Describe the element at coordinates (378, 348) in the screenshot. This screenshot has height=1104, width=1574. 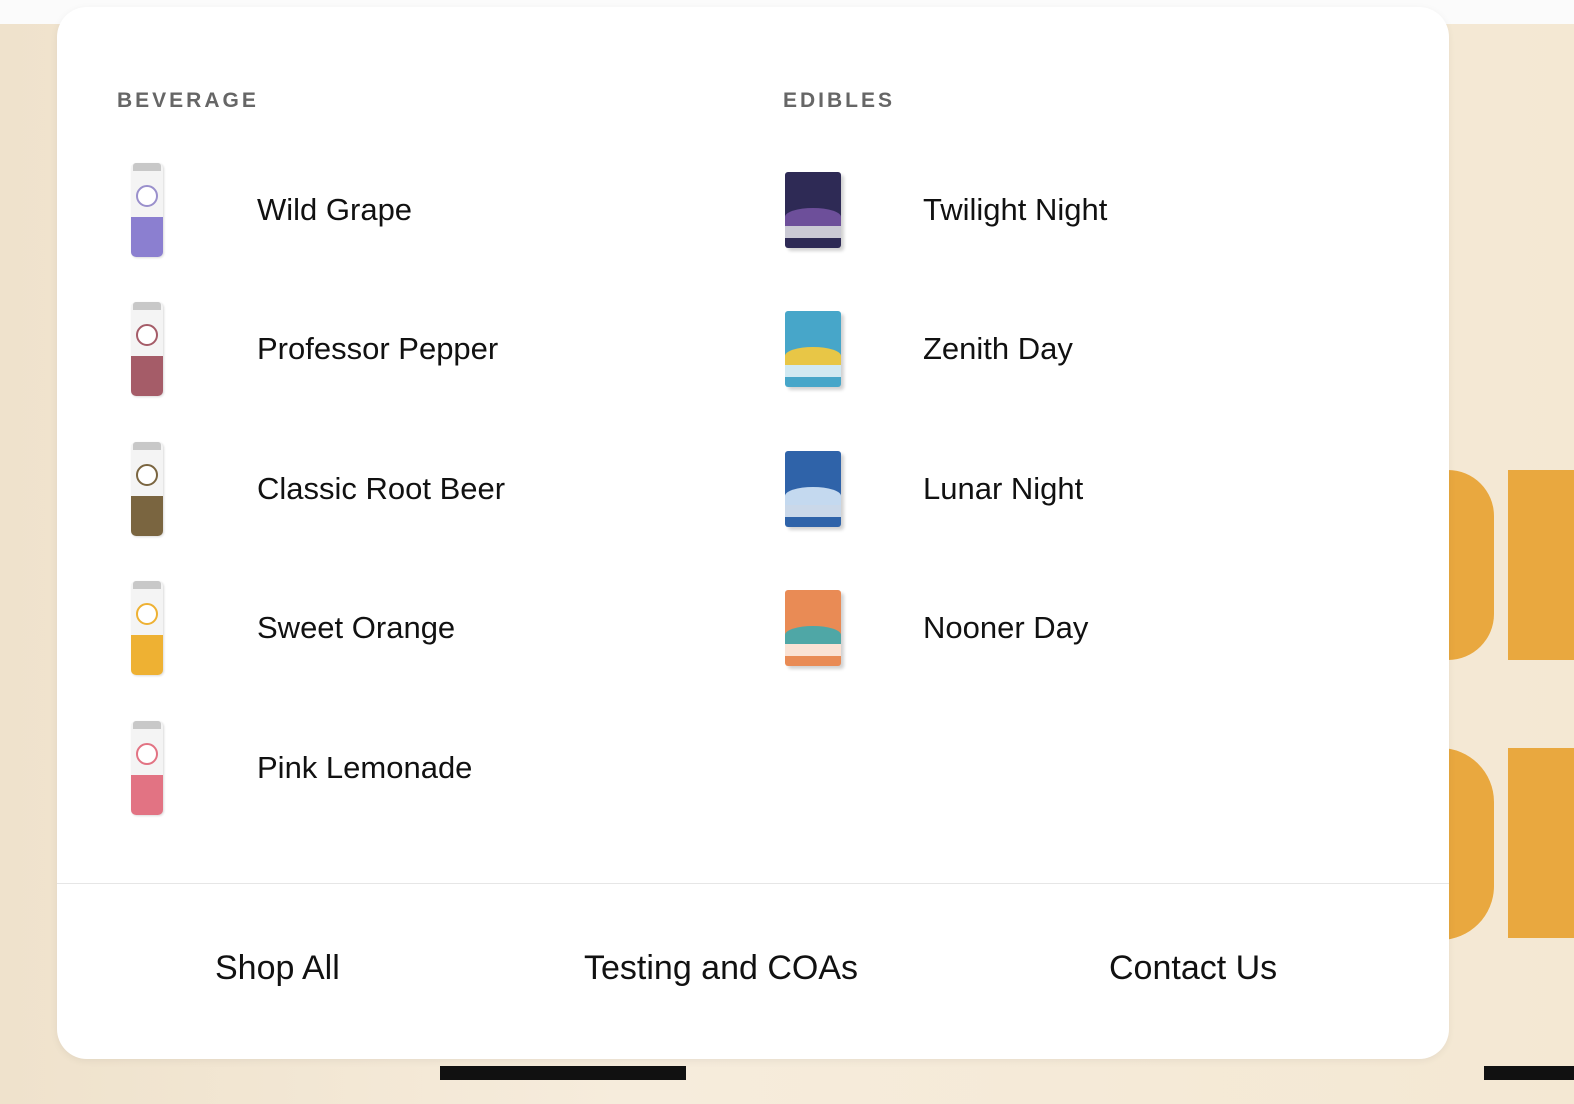
I see `beverage-item-label: Professor Pepper` at that location.